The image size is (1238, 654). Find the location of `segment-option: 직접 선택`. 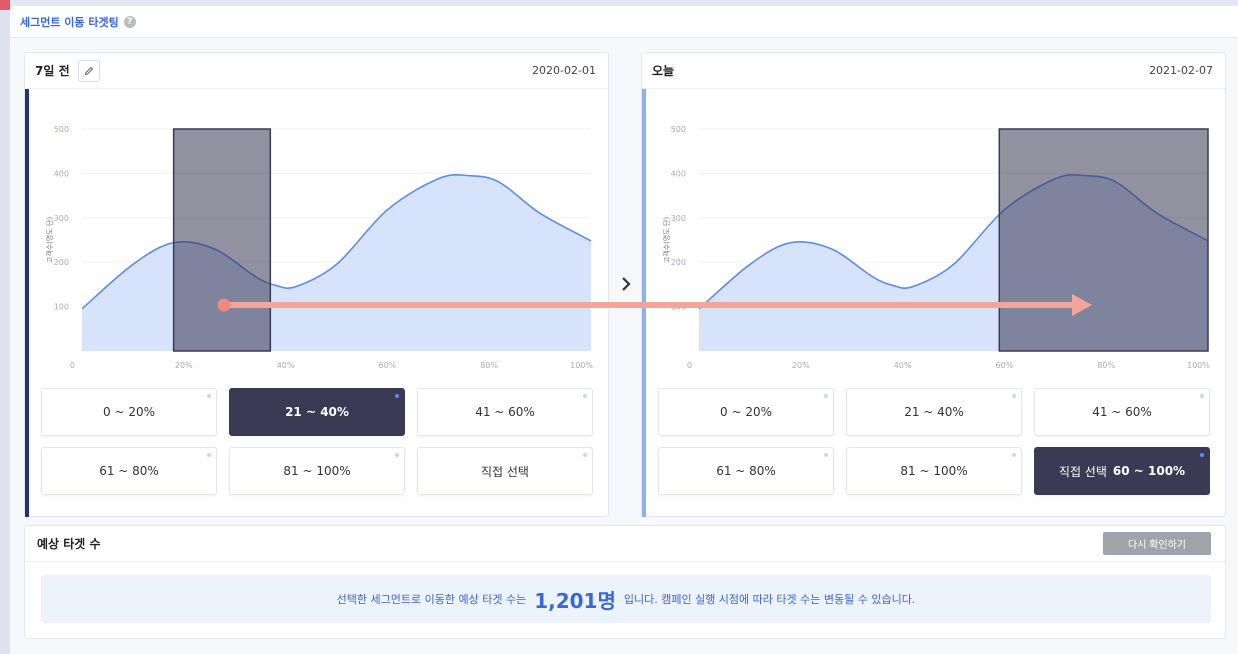

segment-option: 직접 선택 is located at coordinates (505, 471).